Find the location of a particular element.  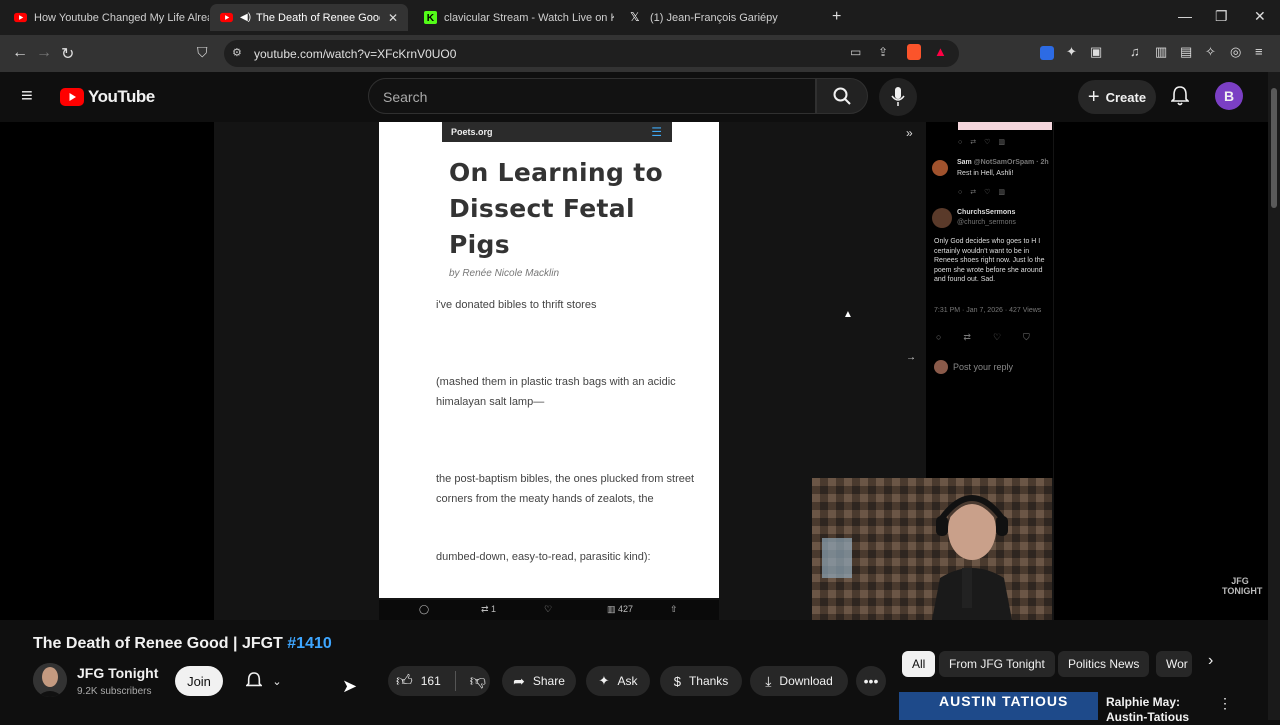

scrollbar-thumb is located at coordinates (1274, 148).